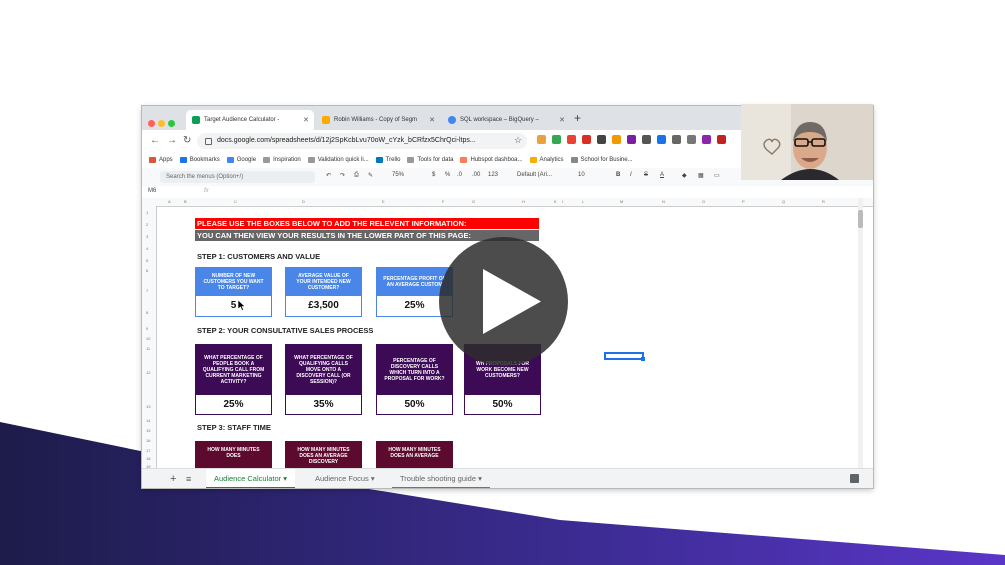 This screenshot has height=565, width=1005. What do you see at coordinates (148, 406) in the screenshot?
I see `row-header: 13` at bounding box center [148, 406].